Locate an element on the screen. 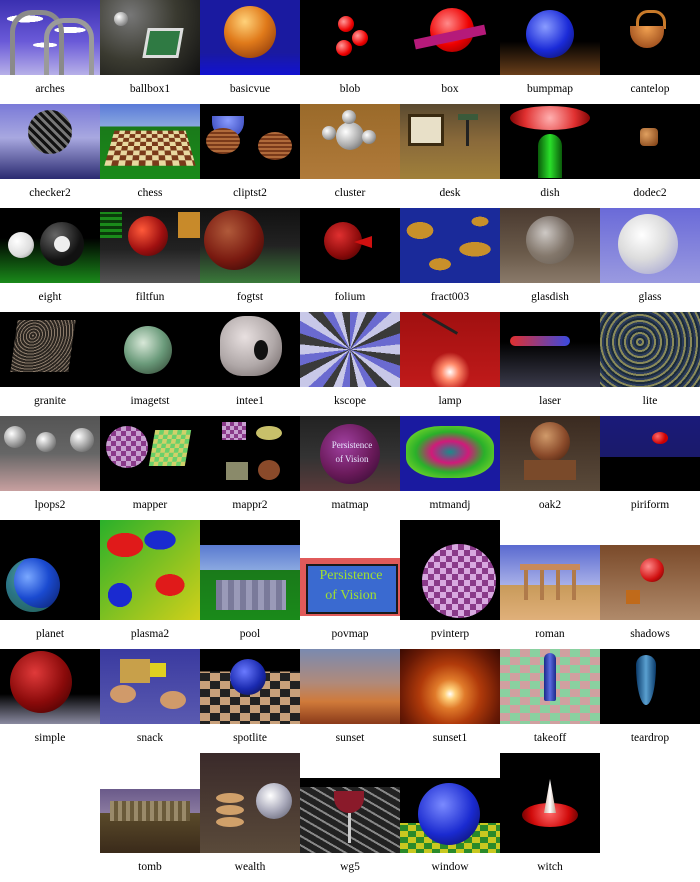 Image resolution: width=700 pixels, height=882 pixels. thumbnail-label: roman is located at coordinates (550, 634).